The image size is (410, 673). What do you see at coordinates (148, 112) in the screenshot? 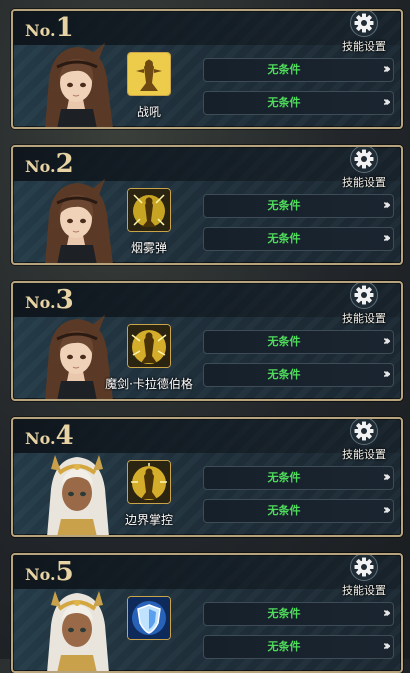
I see `skill-name: 战吼` at bounding box center [148, 112].